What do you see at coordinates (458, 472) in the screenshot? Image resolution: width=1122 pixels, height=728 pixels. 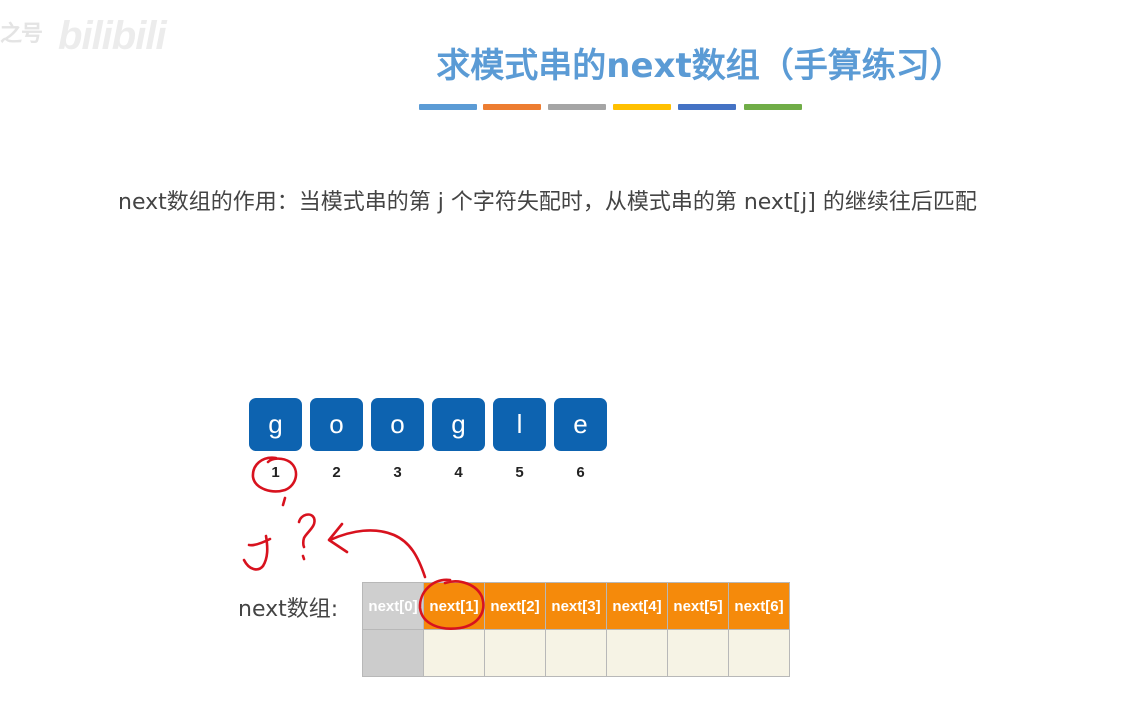 I see `pattern-index: 4` at bounding box center [458, 472].